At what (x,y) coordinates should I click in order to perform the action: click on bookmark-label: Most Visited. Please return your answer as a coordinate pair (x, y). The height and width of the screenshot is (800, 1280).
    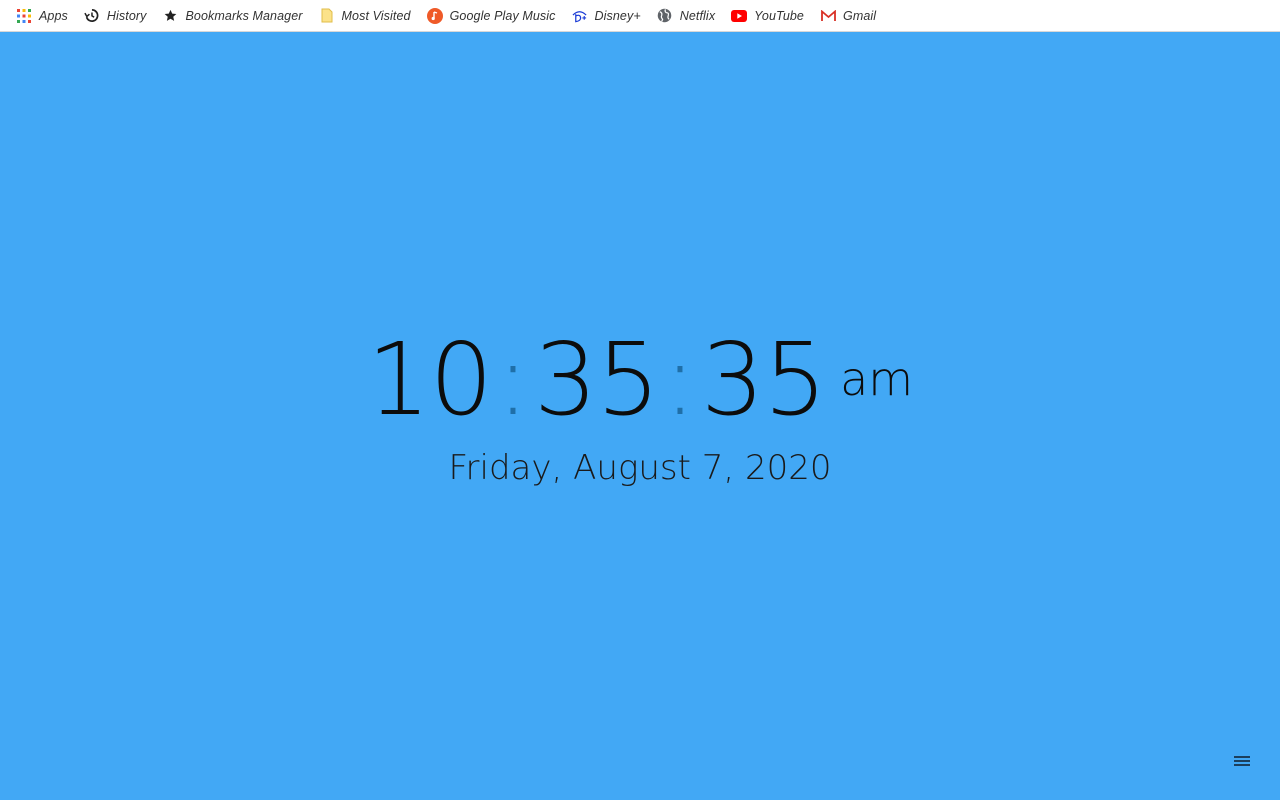
    Looking at the image, I should click on (376, 15).